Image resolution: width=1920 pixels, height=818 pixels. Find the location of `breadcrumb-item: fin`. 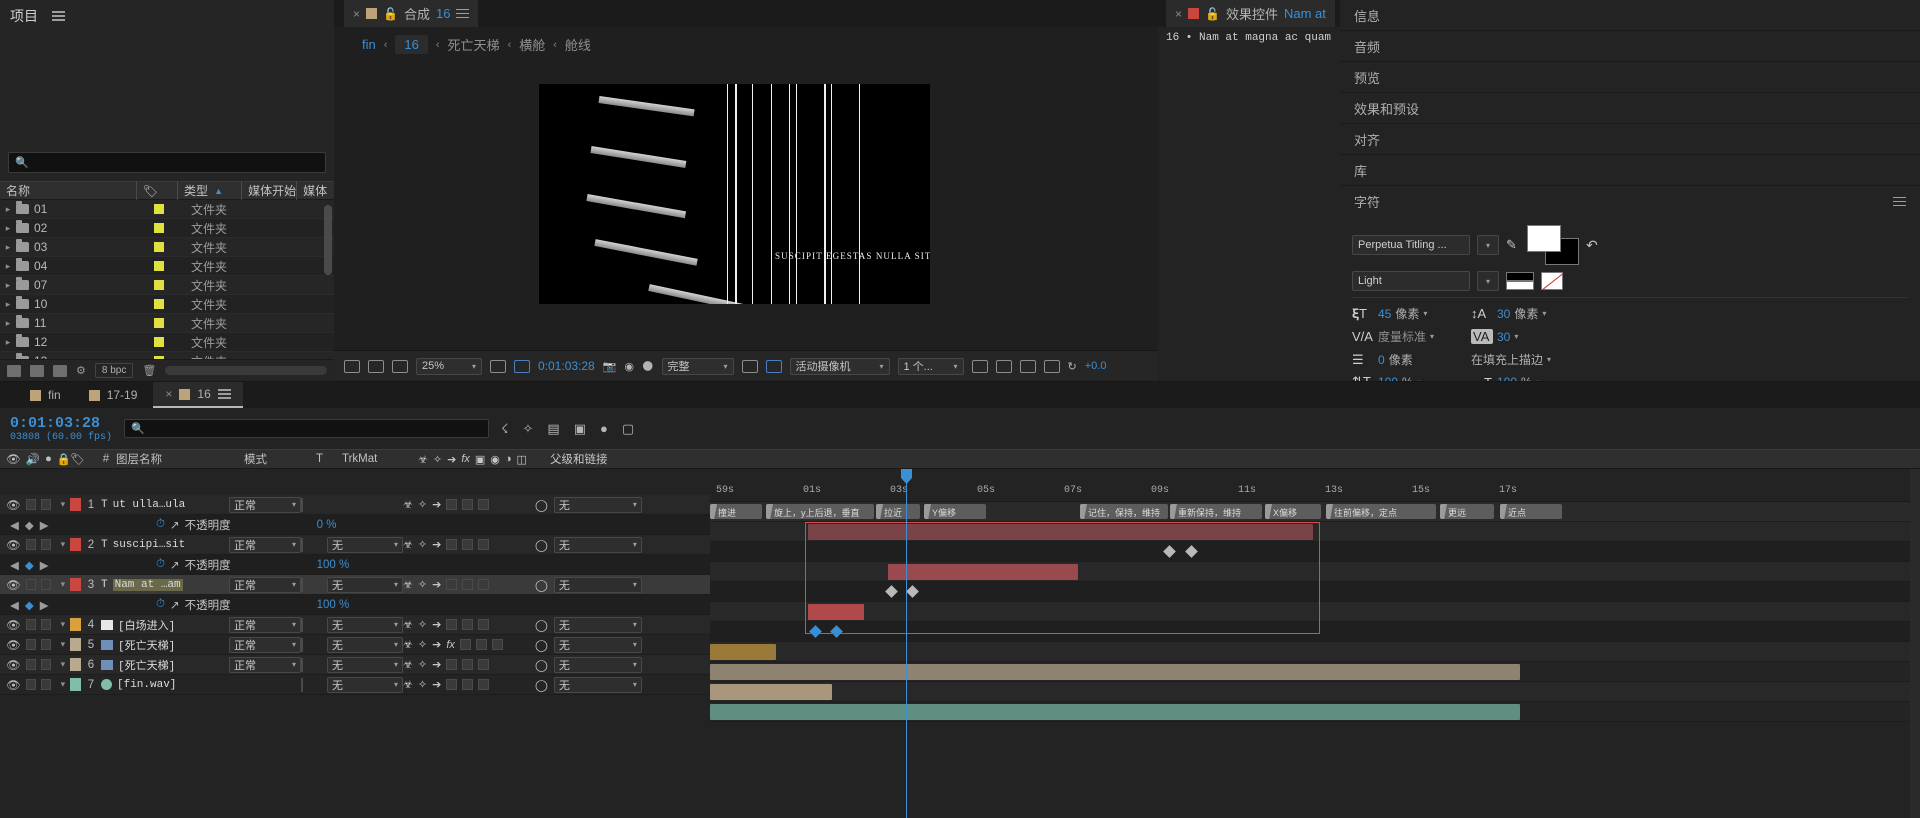

breadcrumb-item: fin is located at coordinates (369, 44).